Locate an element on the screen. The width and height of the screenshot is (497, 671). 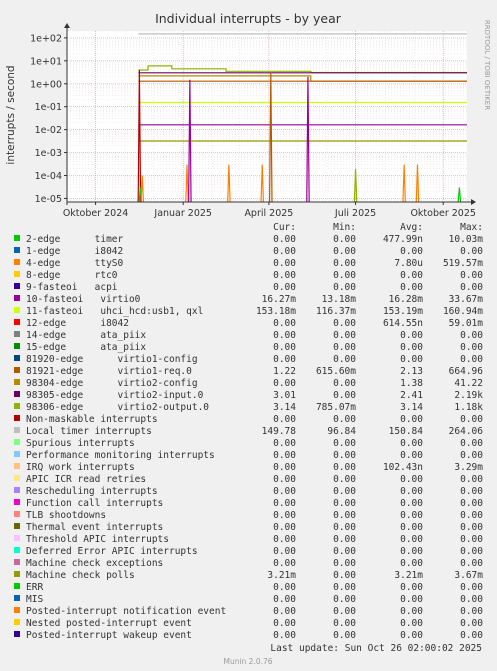
x-tick-label: Oktober 2025 is located at coordinates (443, 213).